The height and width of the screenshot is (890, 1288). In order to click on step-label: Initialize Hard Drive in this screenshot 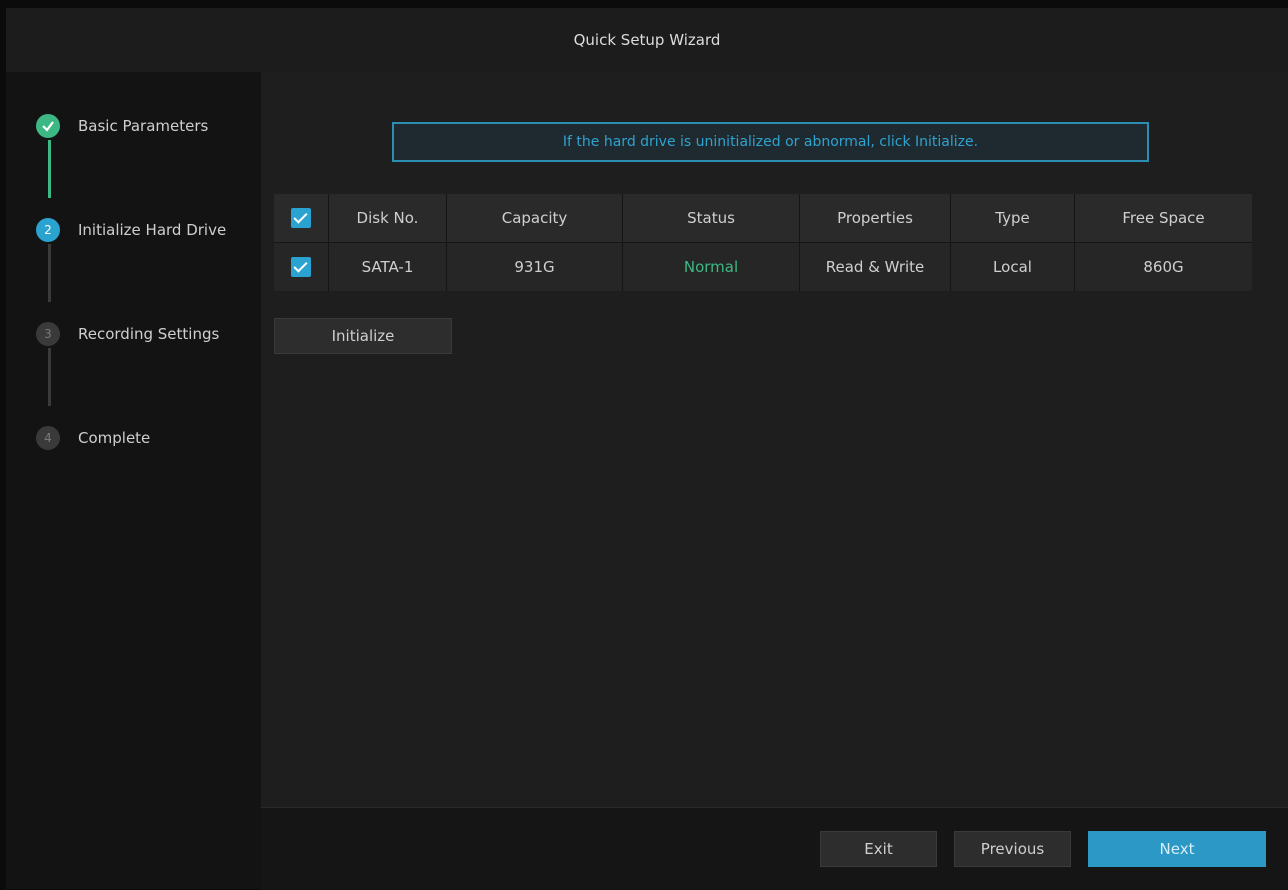, I will do `click(152, 230)`.